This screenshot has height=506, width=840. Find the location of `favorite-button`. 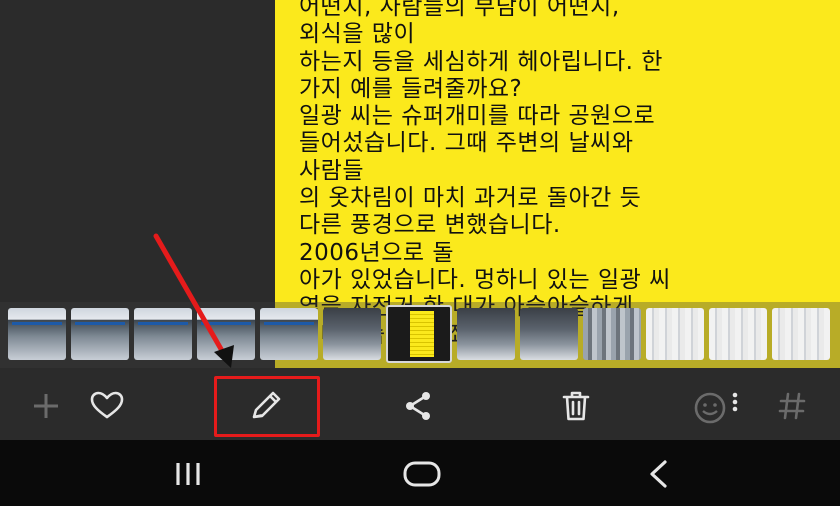

favorite-button is located at coordinates (107, 406).